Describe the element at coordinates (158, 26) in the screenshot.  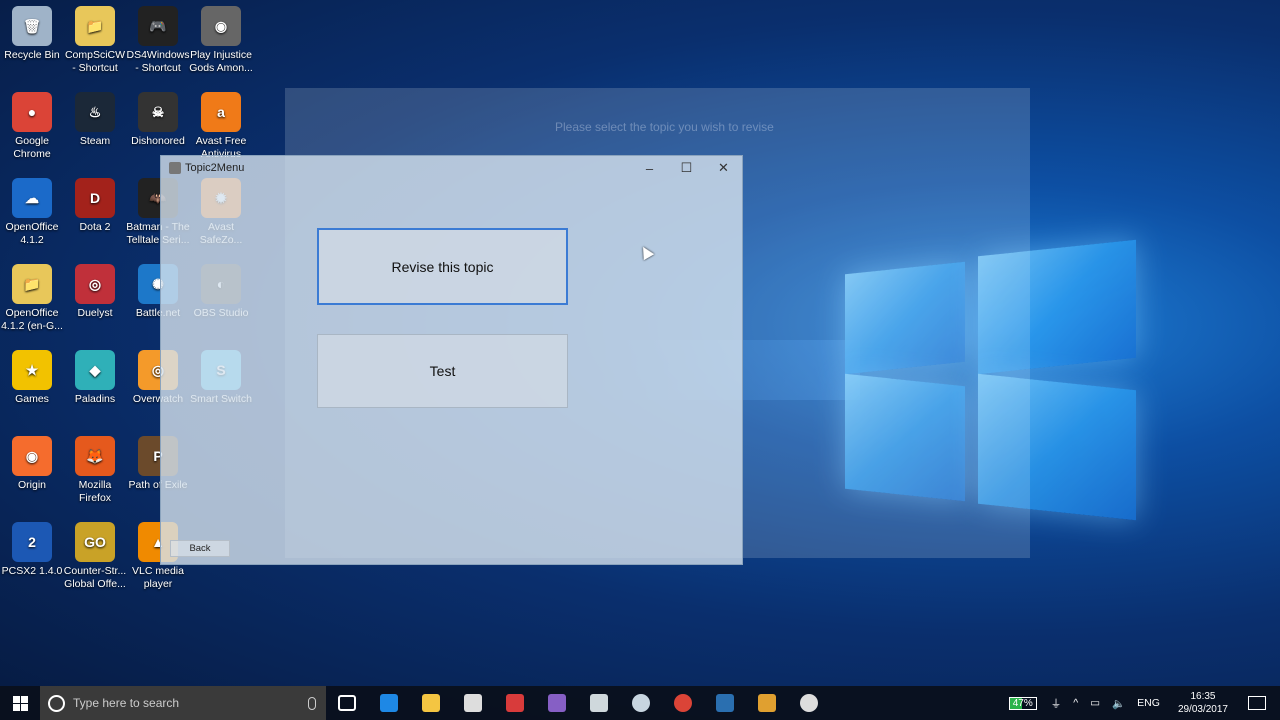
I see `desktop-icon-image: 🎮` at that location.